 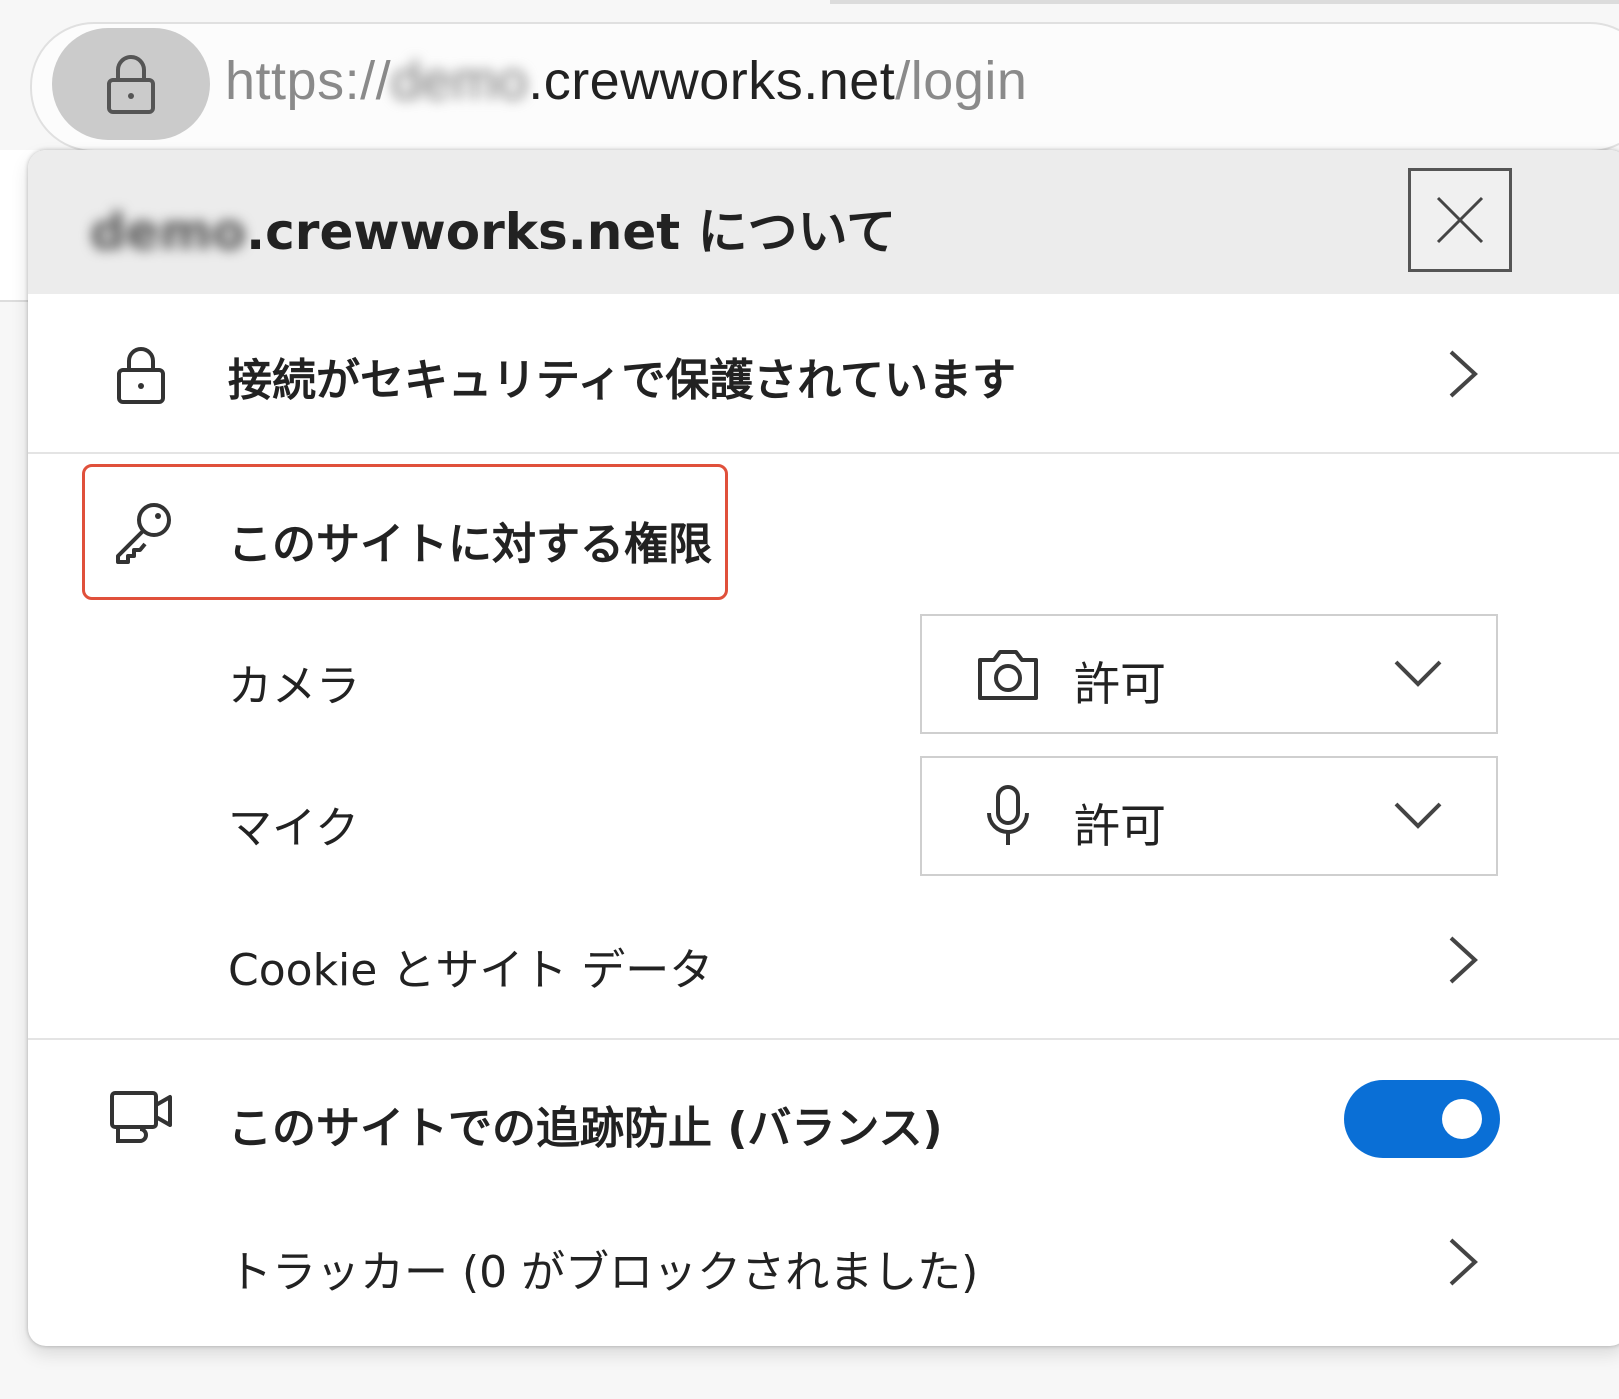 I want to click on close-button, so click(x=1460, y=220).